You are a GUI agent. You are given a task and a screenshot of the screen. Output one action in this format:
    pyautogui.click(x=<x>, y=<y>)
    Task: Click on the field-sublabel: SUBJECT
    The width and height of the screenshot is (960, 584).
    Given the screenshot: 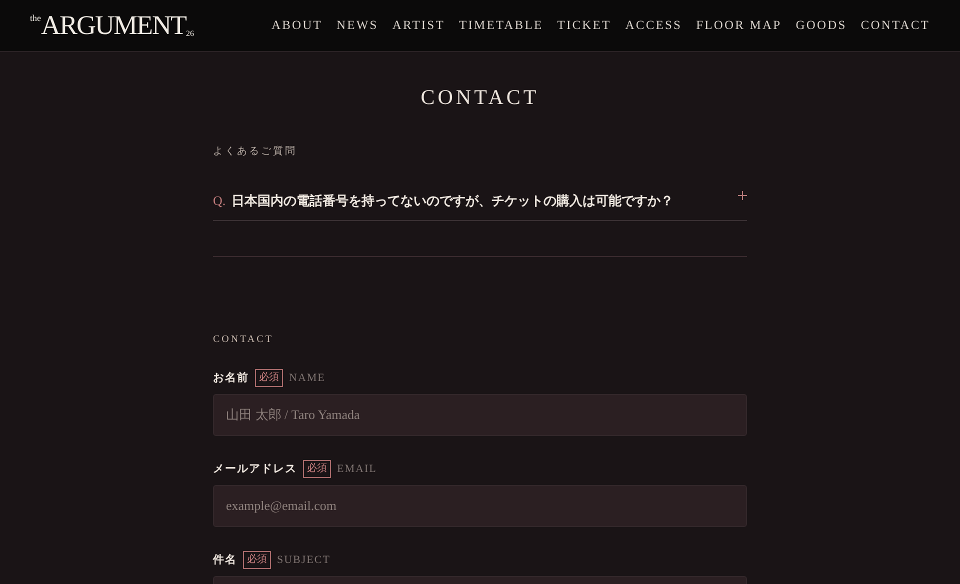 What is the action you would take?
    pyautogui.click(x=303, y=560)
    